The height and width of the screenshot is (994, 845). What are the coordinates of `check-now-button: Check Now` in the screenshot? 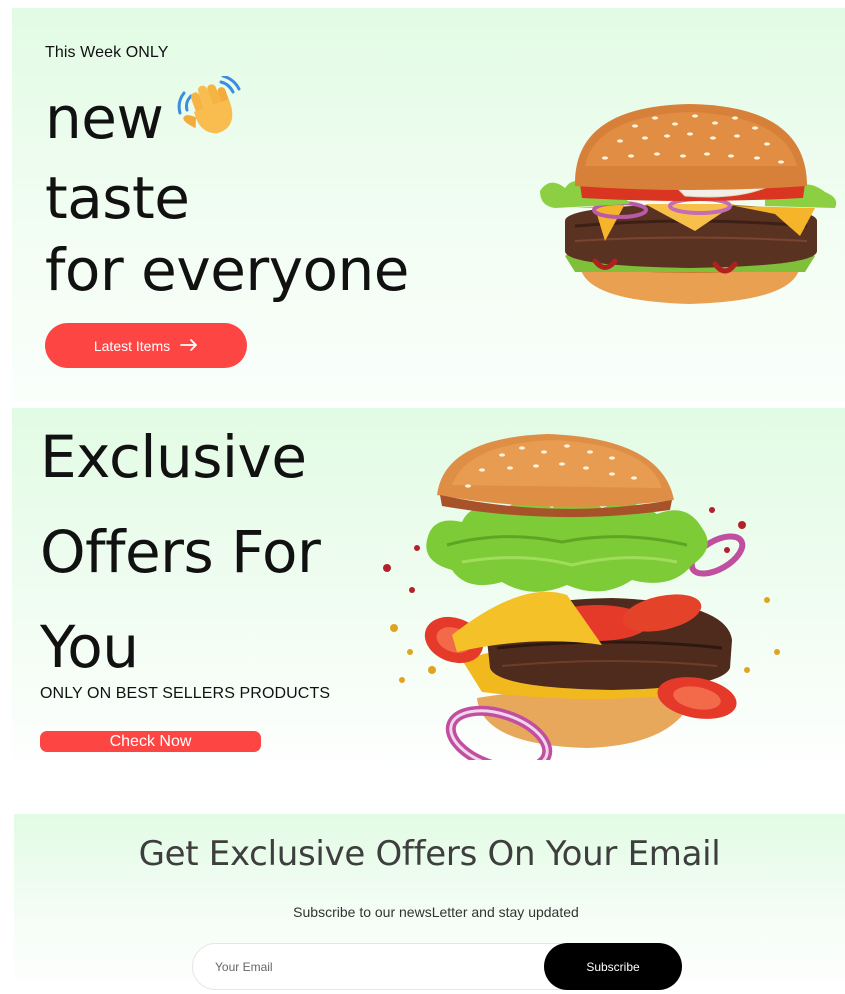 It's located at (150, 741).